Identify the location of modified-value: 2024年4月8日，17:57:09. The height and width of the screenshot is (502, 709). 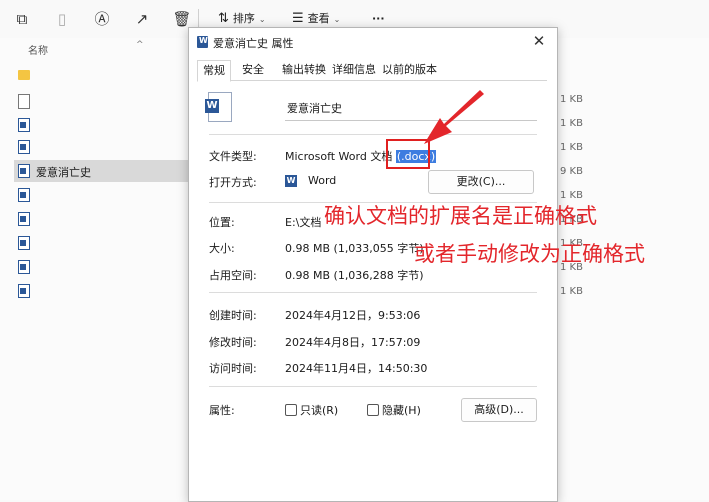
(353, 342).